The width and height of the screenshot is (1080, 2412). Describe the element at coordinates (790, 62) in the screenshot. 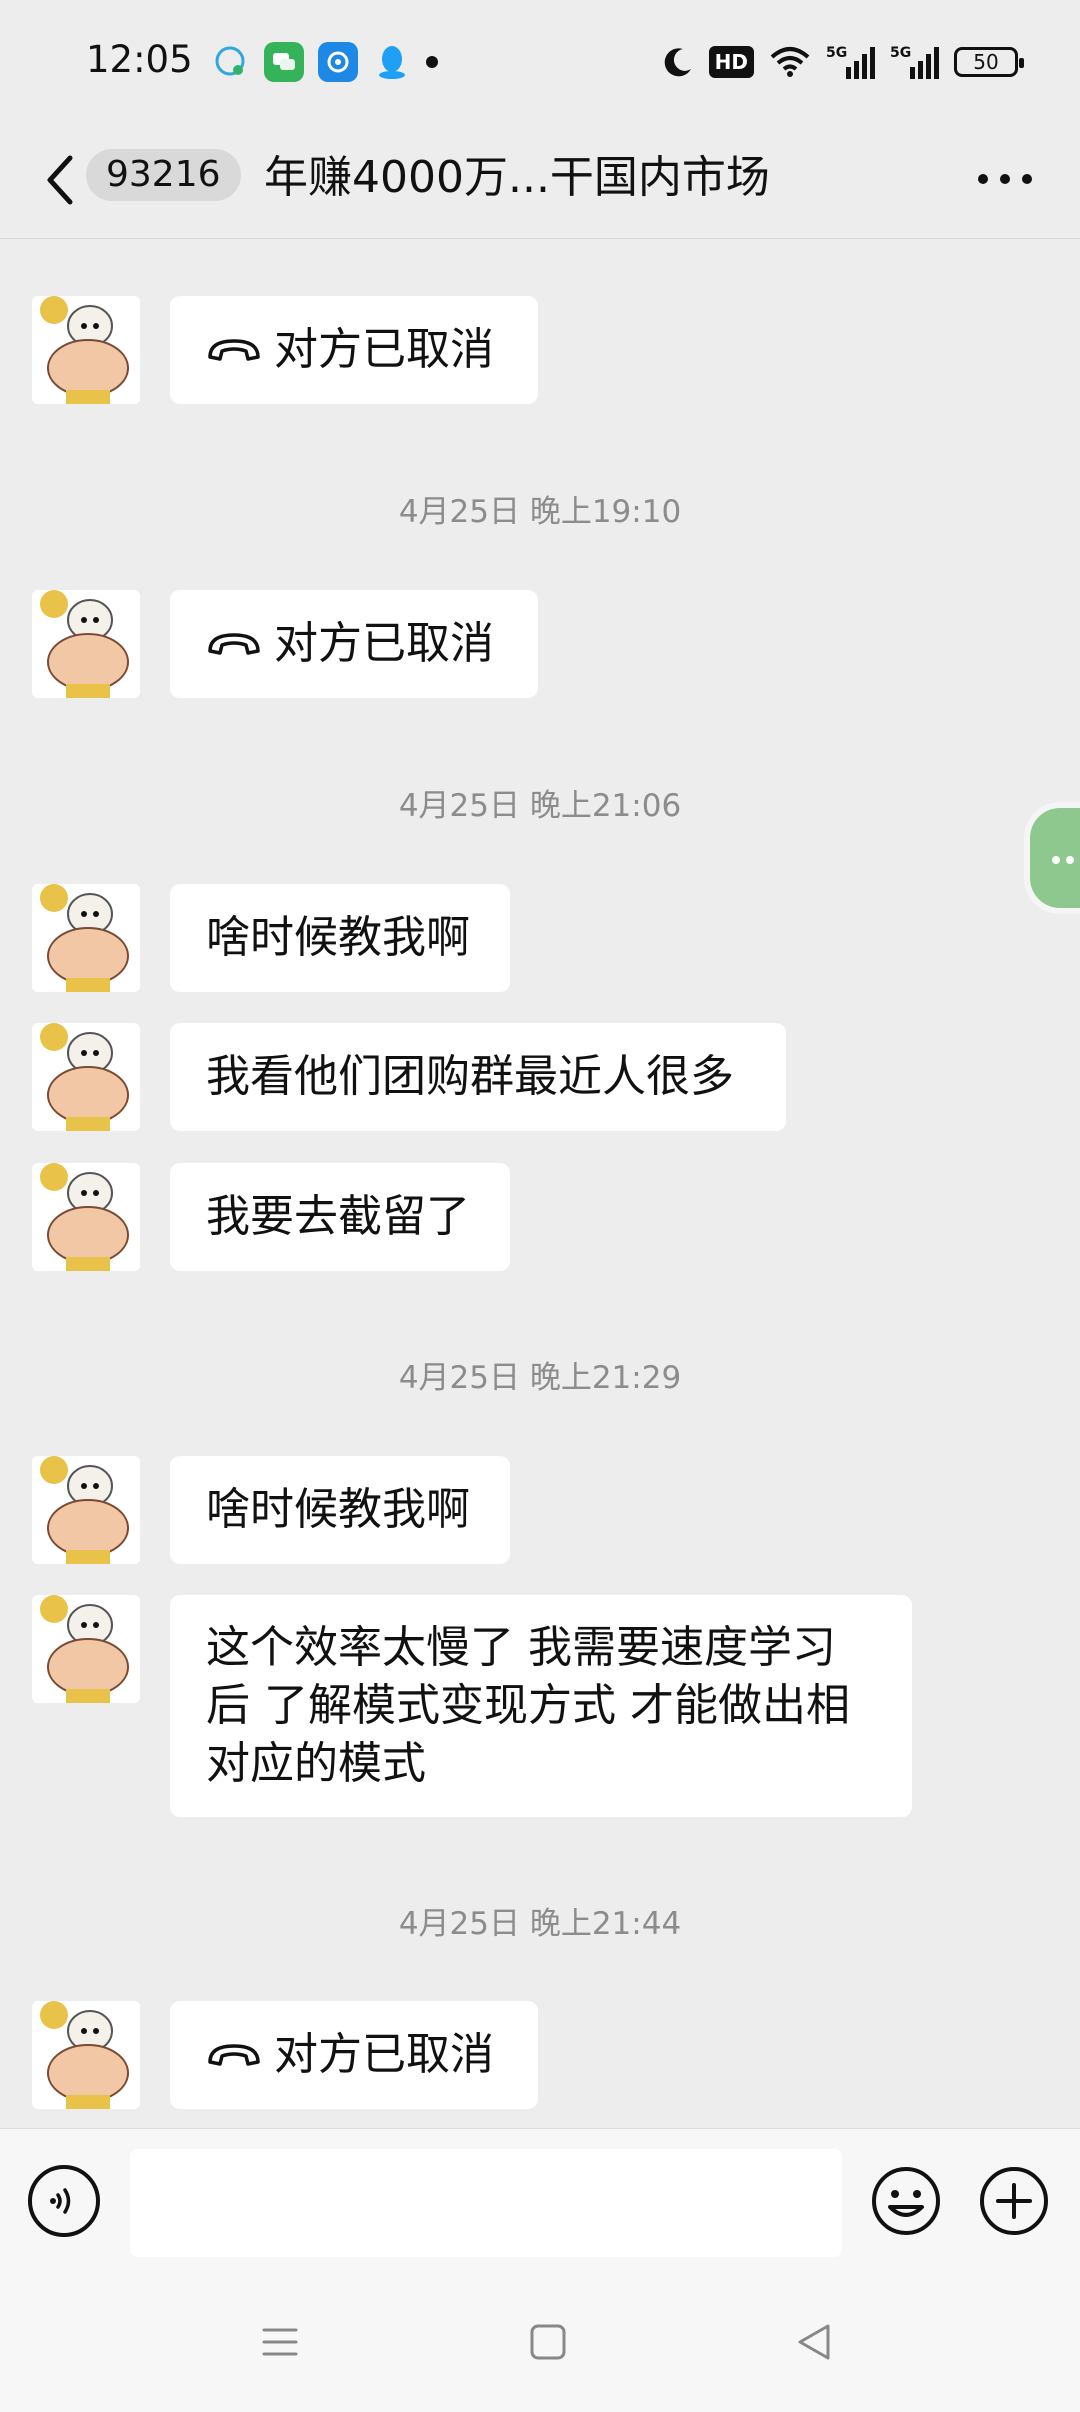

I see `wifi-icon` at that location.